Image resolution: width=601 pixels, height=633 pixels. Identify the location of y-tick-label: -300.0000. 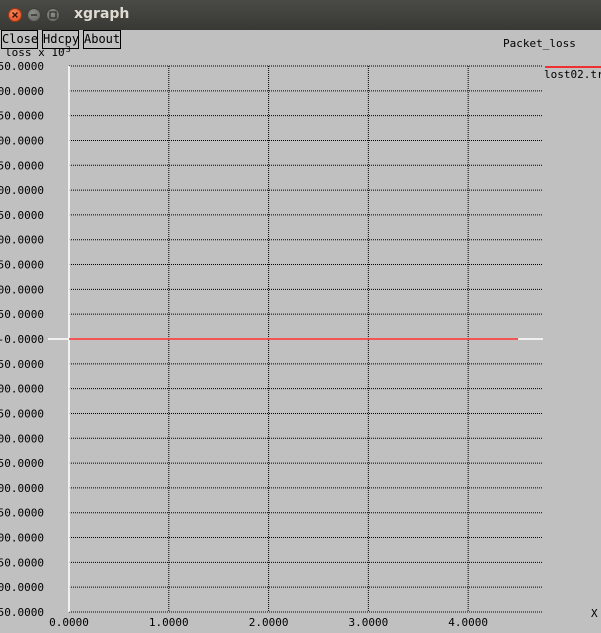
(22, 488).